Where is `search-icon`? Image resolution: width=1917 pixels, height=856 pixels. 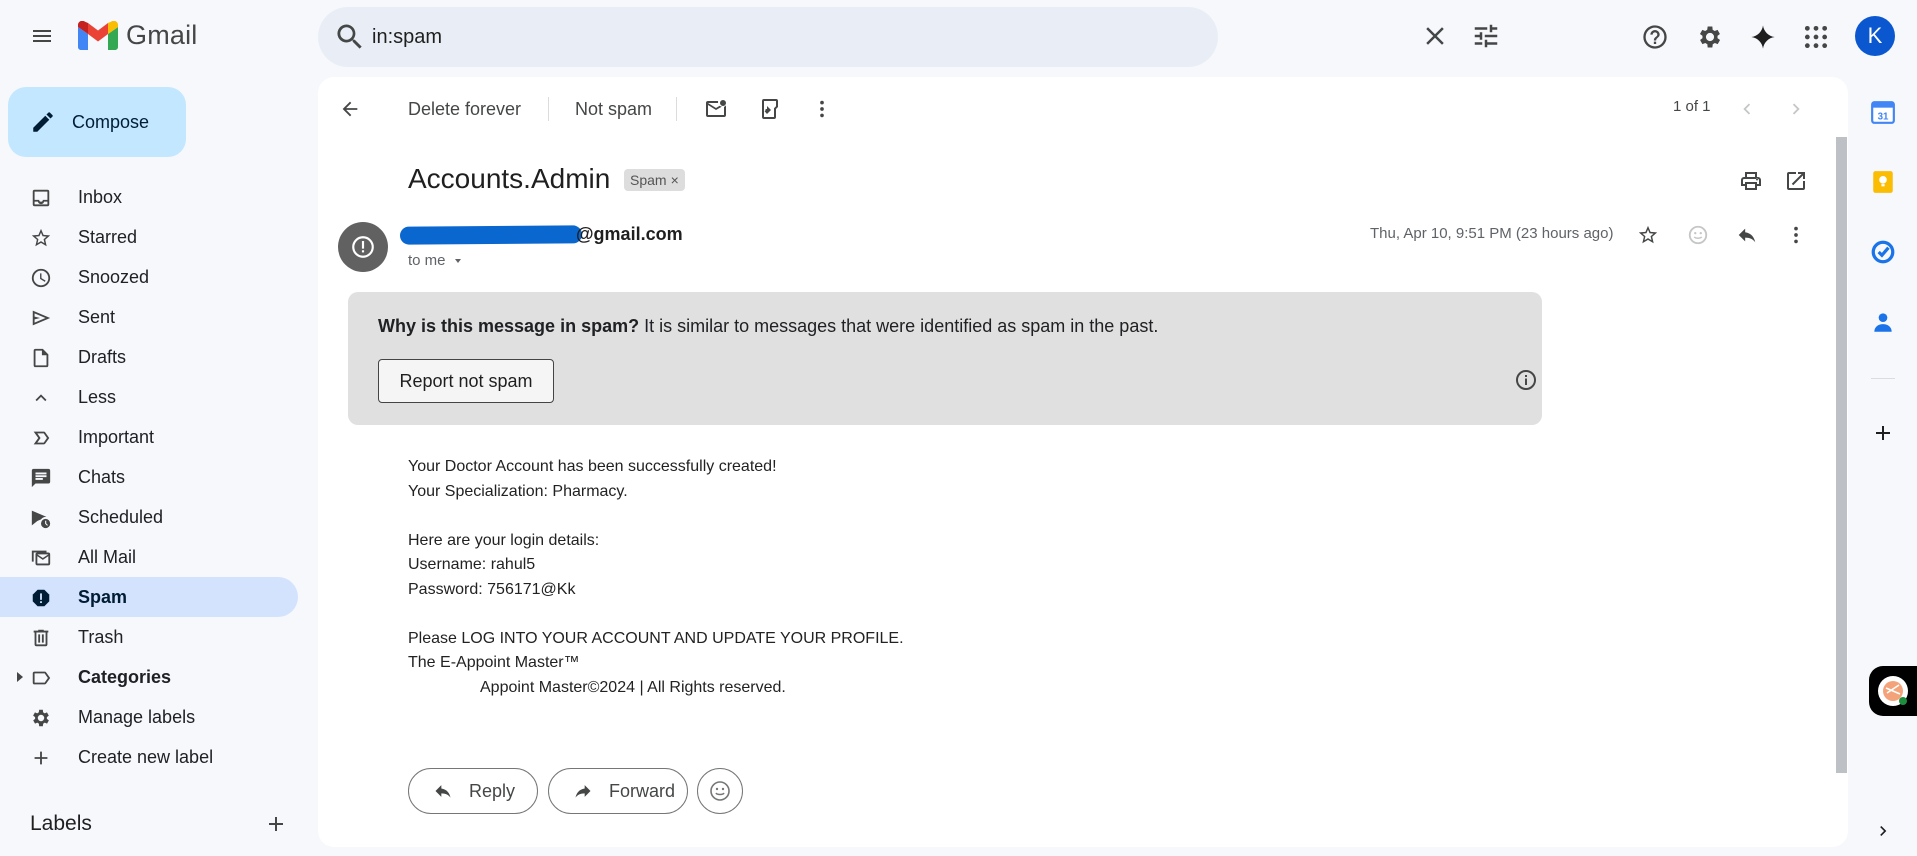
search-icon is located at coordinates (350, 37).